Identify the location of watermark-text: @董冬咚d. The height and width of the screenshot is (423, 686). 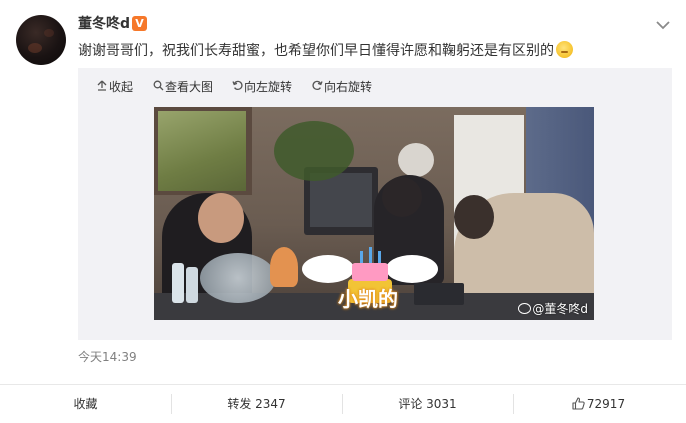
(560, 309).